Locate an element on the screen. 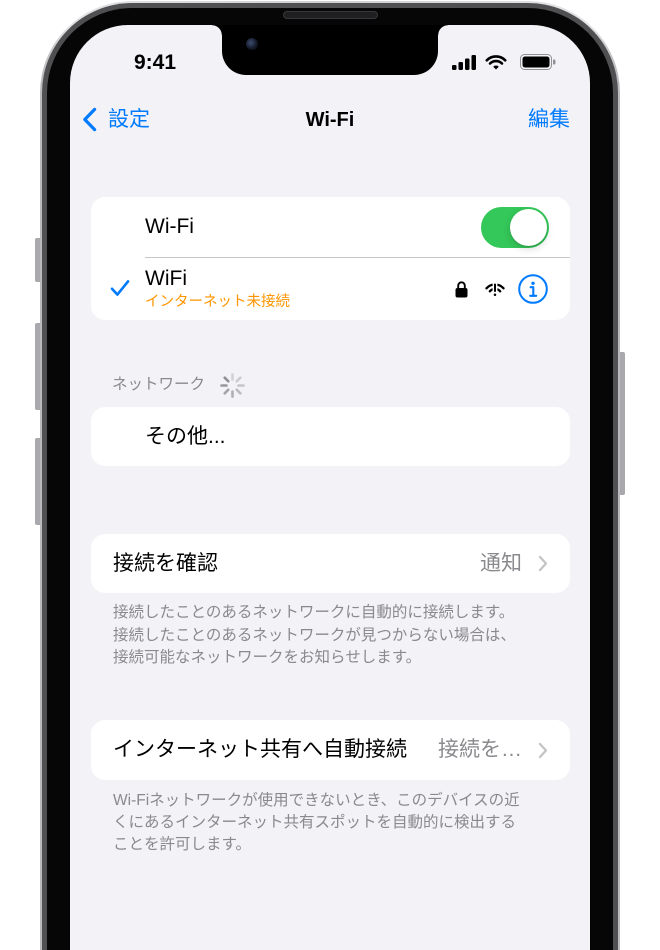  network-name: WiFi is located at coordinates (166, 278).